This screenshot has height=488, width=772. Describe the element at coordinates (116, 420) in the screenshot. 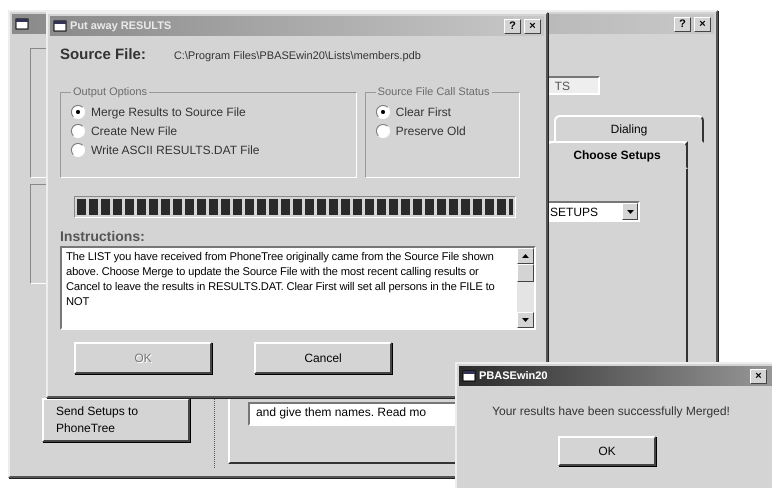

I see `send-setups-button: Send Setups to PhoneTree` at that location.